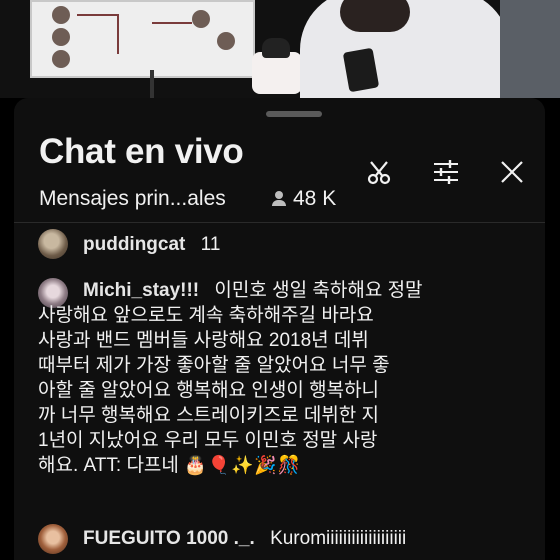 The image size is (560, 560). Describe the element at coordinates (206, 315) in the screenshot. I see `message-text-line: 사랑해요 앞으로도 계속 축하해주길 바라요` at that location.